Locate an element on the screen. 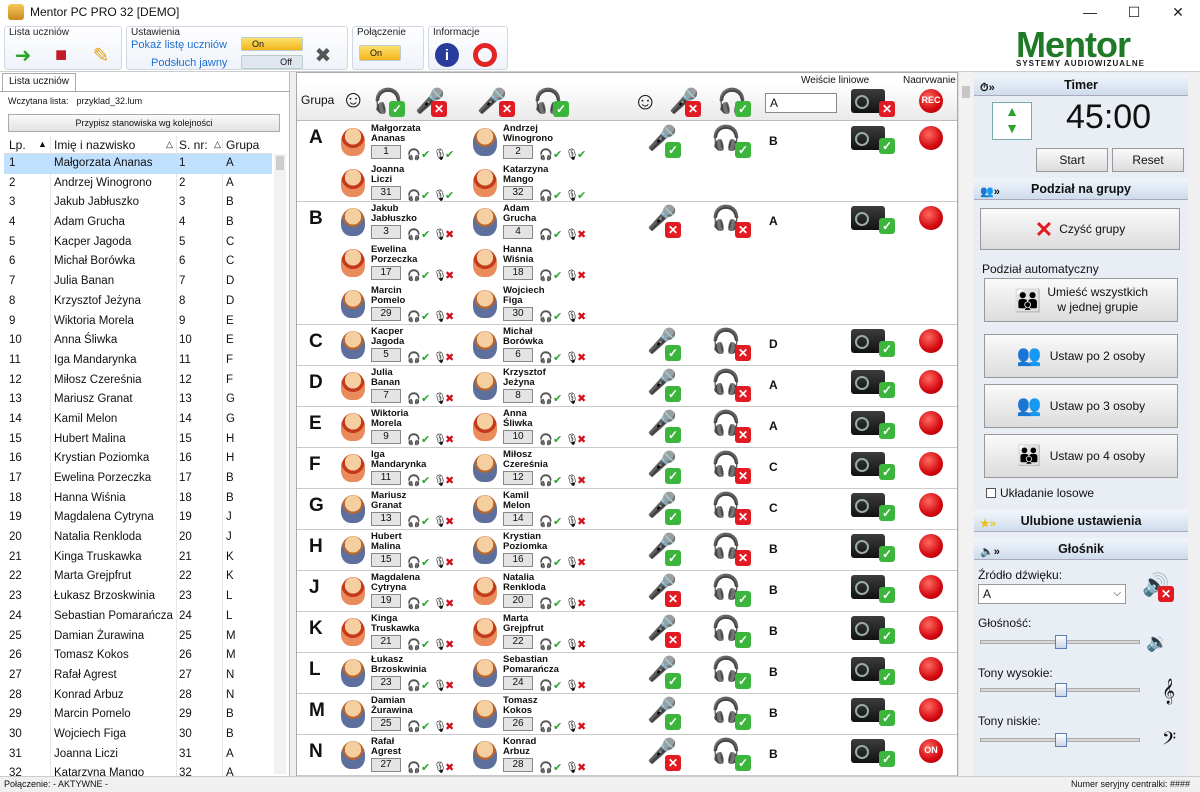  table-row: 23 Łukasz Brzoskwinia 23 L is located at coordinates (138, 597).